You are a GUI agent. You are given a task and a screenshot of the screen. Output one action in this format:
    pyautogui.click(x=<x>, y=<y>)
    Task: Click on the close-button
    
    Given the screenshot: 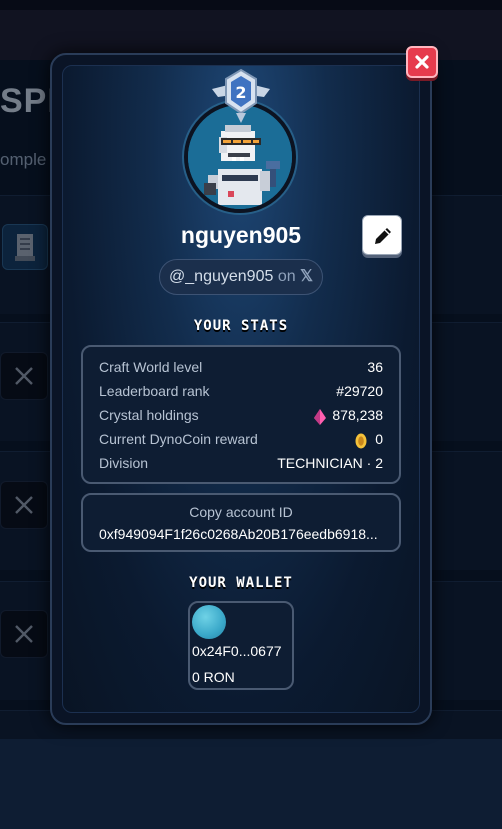 What is the action you would take?
    pyautogui.click(x=422, y=62)
    